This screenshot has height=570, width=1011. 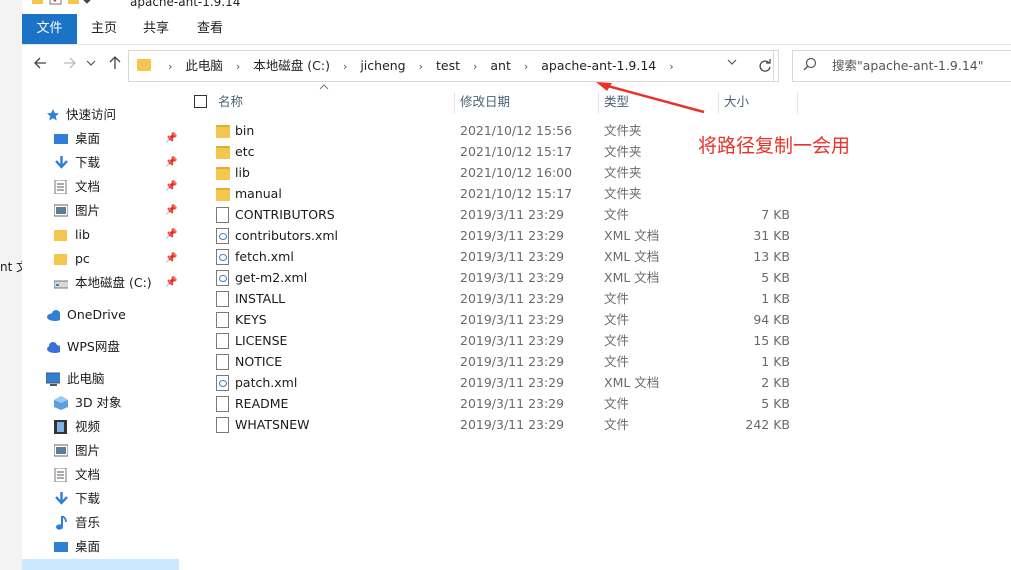 I want to click on file-name: etc, so click(x=245, y=151).